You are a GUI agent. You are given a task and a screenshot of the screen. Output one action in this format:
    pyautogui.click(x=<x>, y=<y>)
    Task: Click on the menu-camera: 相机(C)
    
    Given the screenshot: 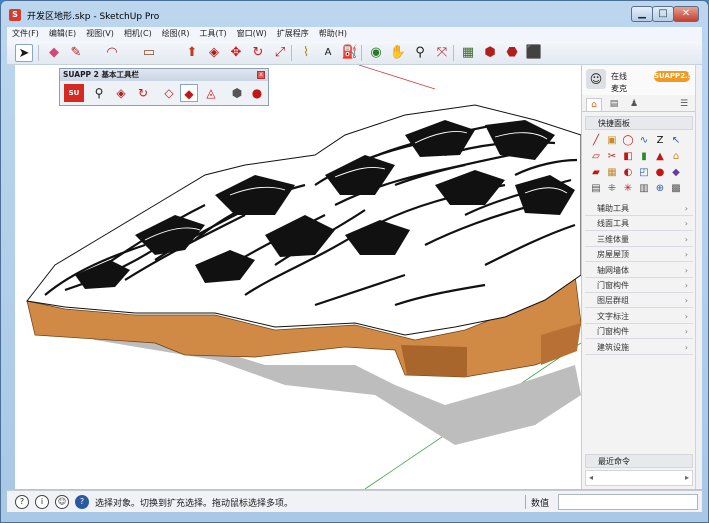 What is the action you would take?
    pyautogui.click(x=138, y=34)
    